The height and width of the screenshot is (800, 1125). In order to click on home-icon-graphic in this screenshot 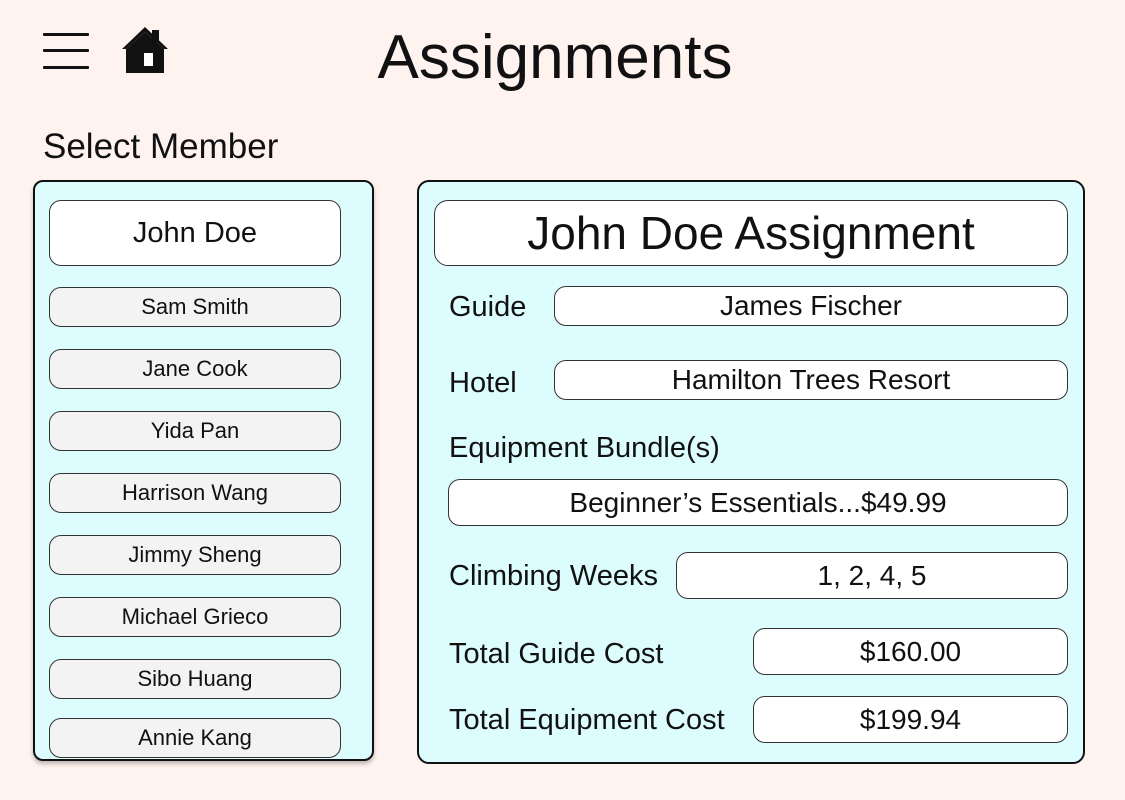, I will do `click(145, 50)`.